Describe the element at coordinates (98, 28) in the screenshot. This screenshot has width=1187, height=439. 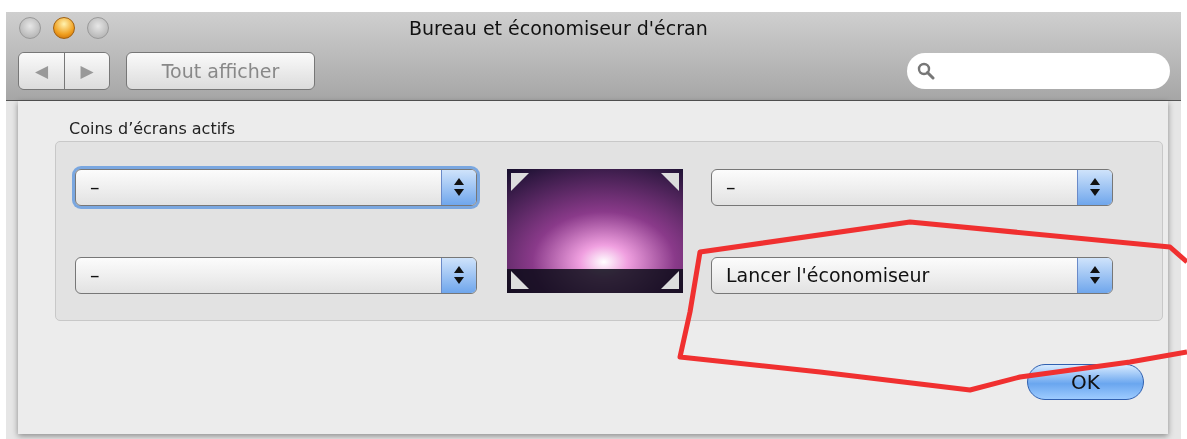
I see `zoom-icon` at that location.